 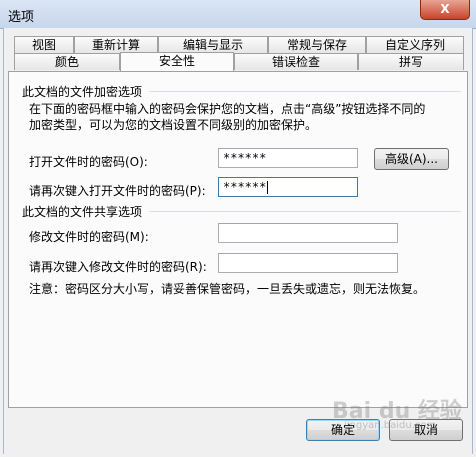 I want to click on tab-recalculate: 重新计算, so click(x=116, y=44).